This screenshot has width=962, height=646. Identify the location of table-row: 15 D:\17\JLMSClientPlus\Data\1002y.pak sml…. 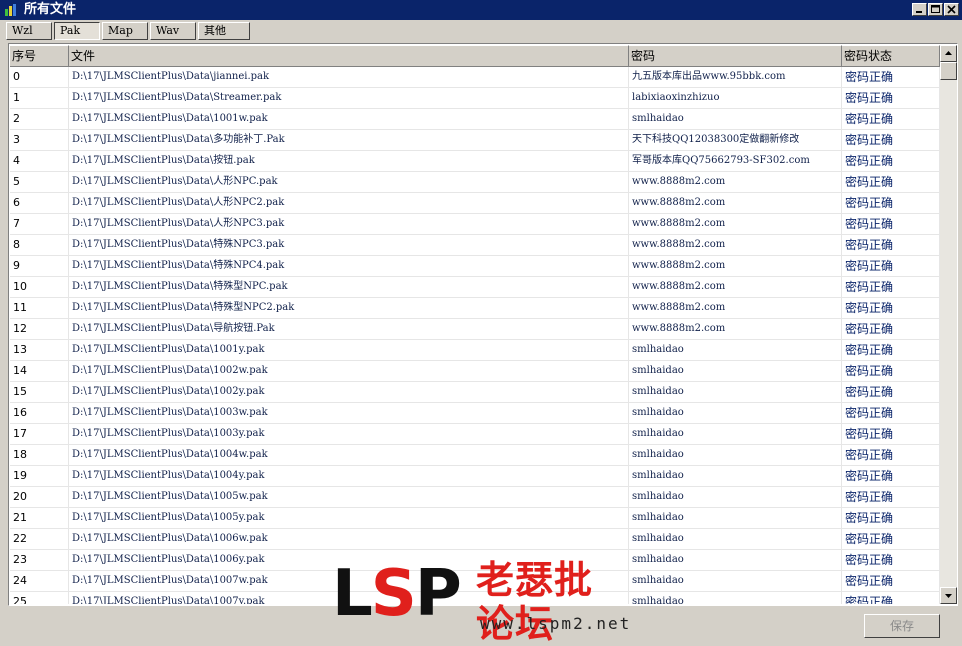
(475, 392).